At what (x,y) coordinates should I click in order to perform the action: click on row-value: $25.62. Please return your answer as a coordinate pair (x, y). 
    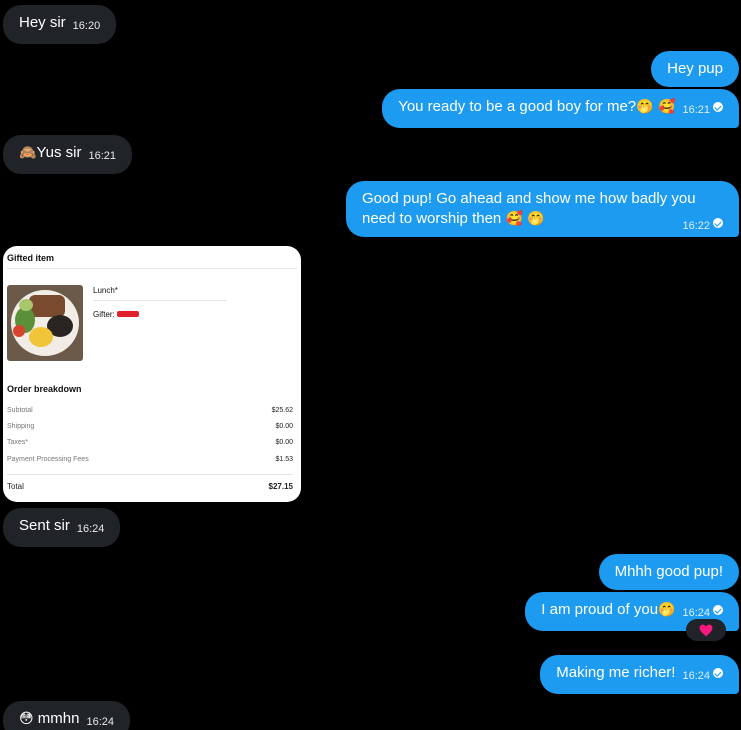
    Looking at the image, I should click on (282, 410).